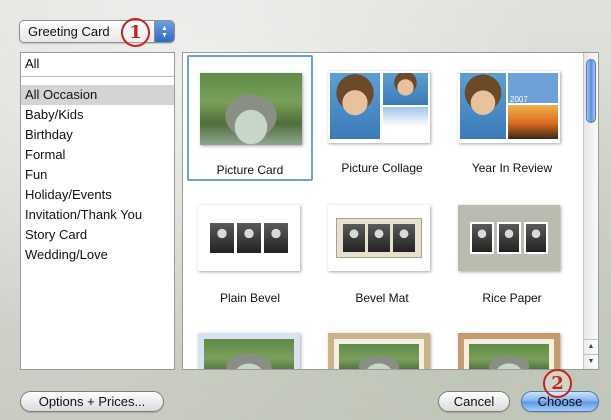  Describe the element at coordinates (382, 168) in the screenshot. I see `template-label: Picture Collage` at that location.